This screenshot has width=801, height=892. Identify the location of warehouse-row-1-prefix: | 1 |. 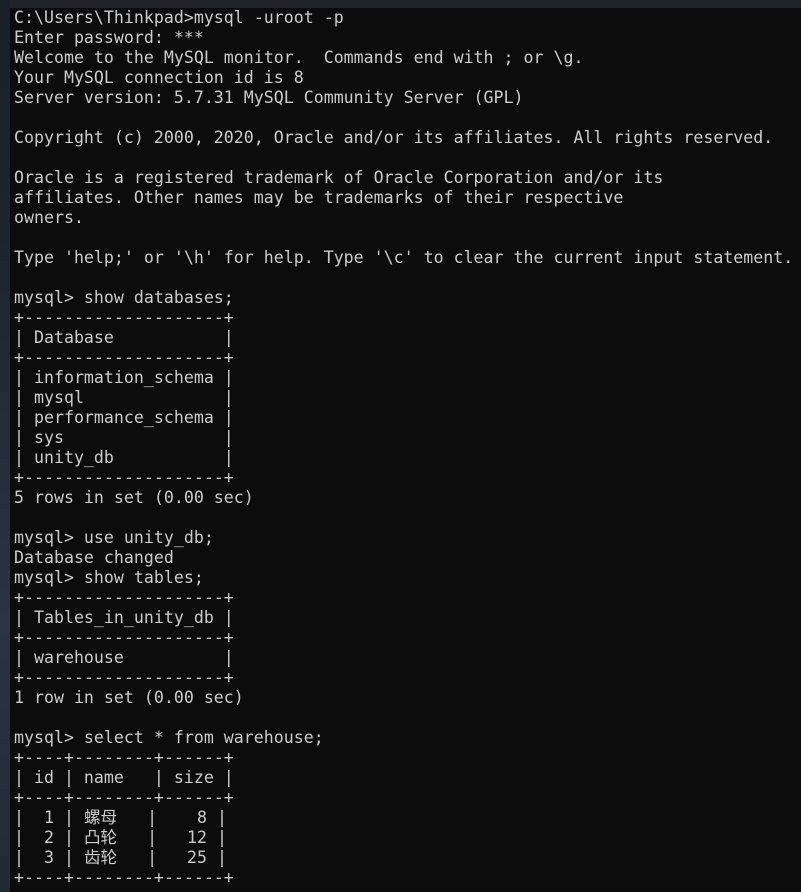
(49, 817).